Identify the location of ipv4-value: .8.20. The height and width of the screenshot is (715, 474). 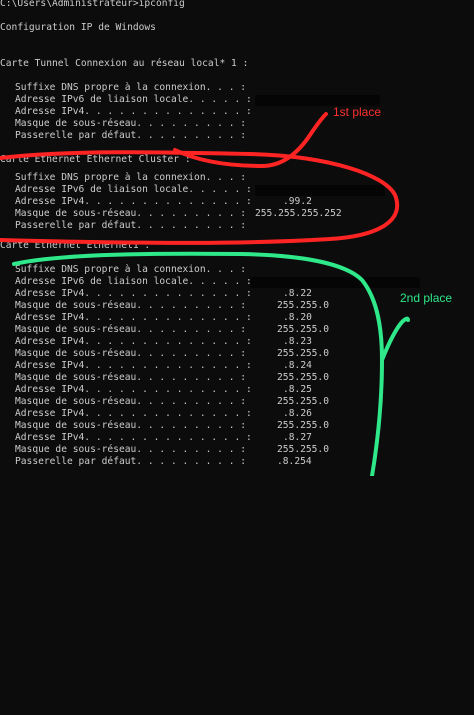
(297, 317).